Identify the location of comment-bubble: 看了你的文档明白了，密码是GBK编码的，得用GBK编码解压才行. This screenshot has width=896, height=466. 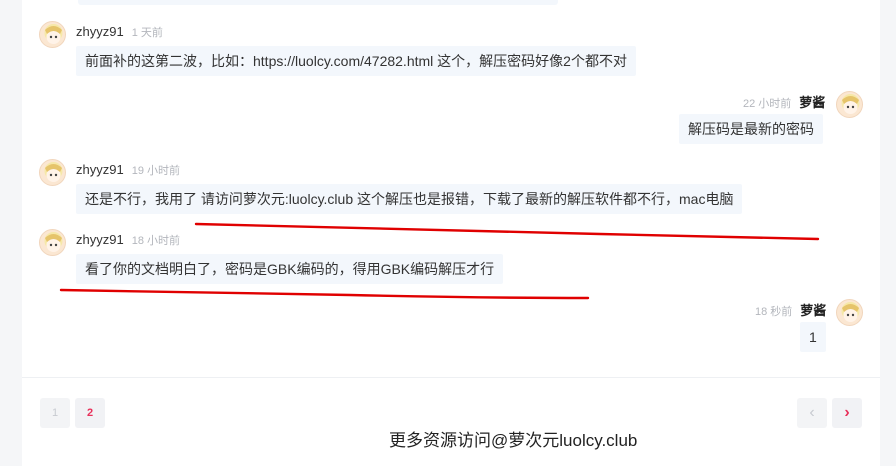
(290, 269).